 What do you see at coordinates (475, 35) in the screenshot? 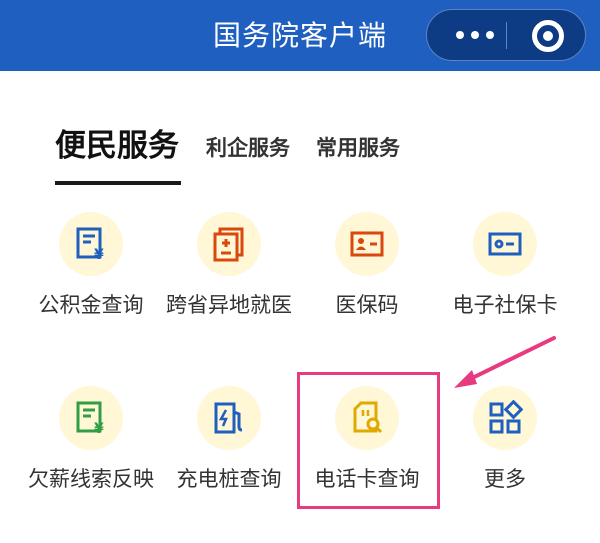
I see `more-options-icon` at bounding box center [475, 35].